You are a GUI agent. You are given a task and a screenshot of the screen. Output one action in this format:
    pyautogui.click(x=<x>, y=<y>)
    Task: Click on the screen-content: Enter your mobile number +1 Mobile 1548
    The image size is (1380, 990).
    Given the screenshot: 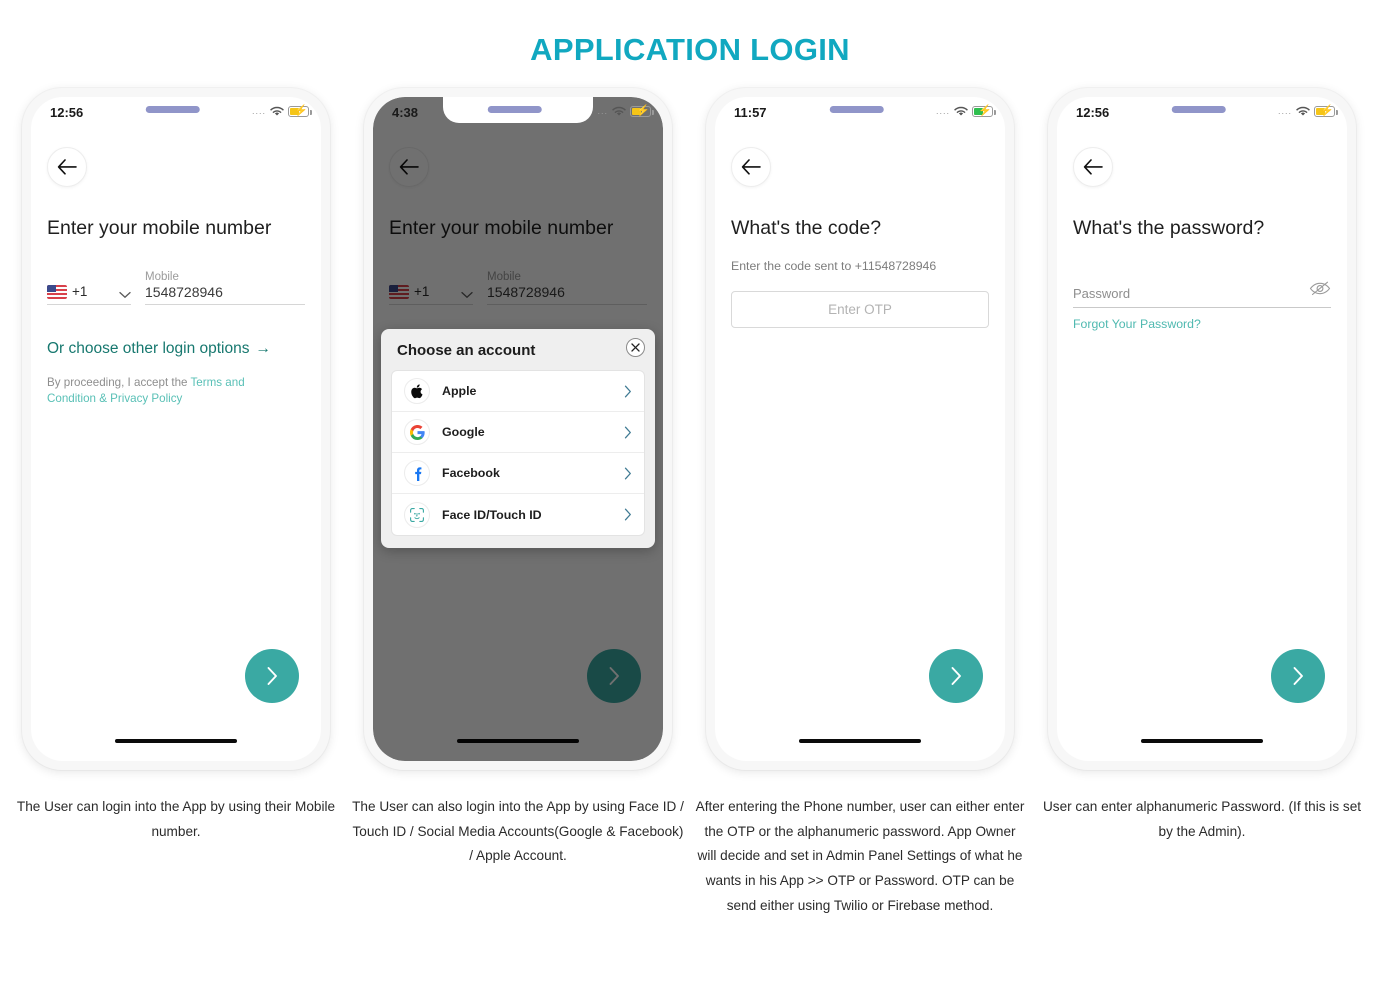 What is the action you would take?
    pyautogui.click(x=176, y=445)
    